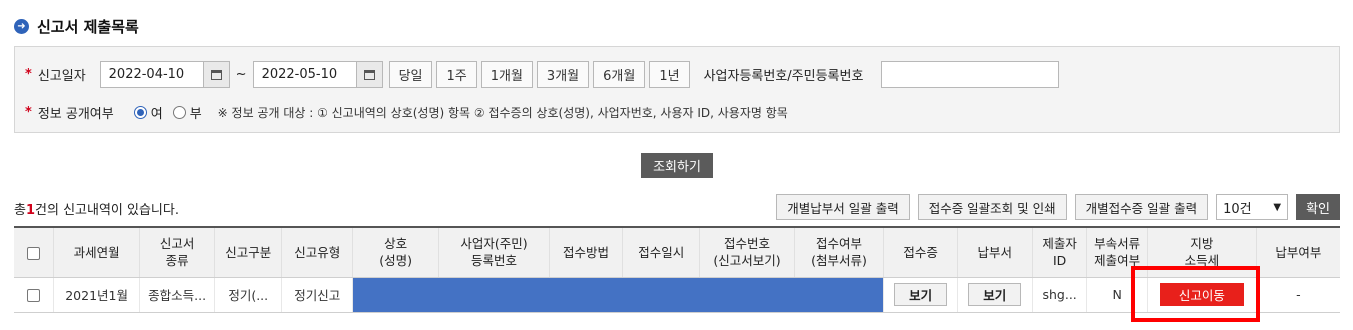 The height and width of the screenshot is (330, 1353). I want to click on radio-selected-icon, so click(140, 112).